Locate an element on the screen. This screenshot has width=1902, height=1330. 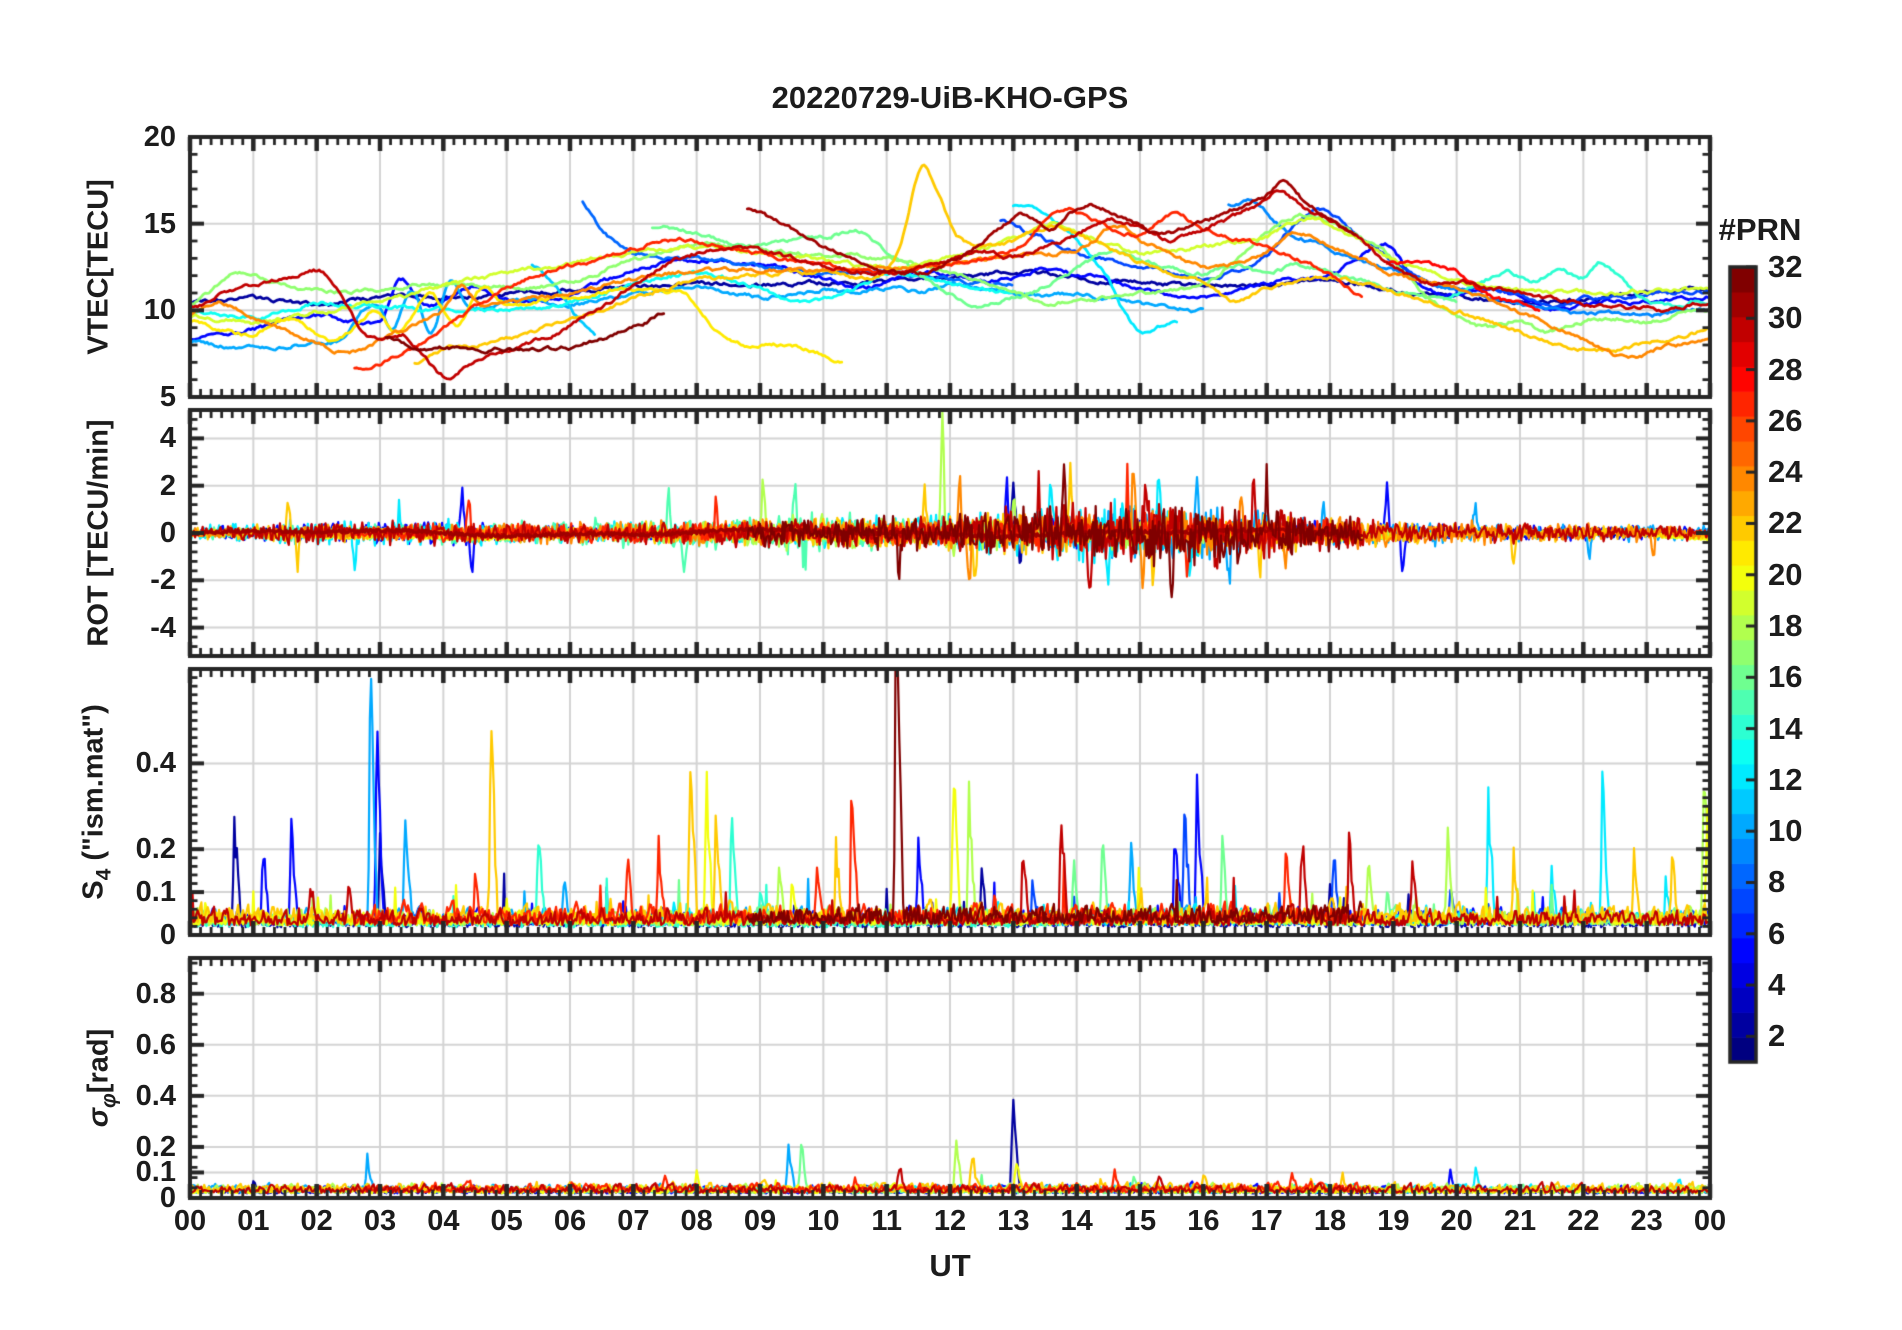
colorbar-tick-label: 20 is located at coordinates (1785, 574).